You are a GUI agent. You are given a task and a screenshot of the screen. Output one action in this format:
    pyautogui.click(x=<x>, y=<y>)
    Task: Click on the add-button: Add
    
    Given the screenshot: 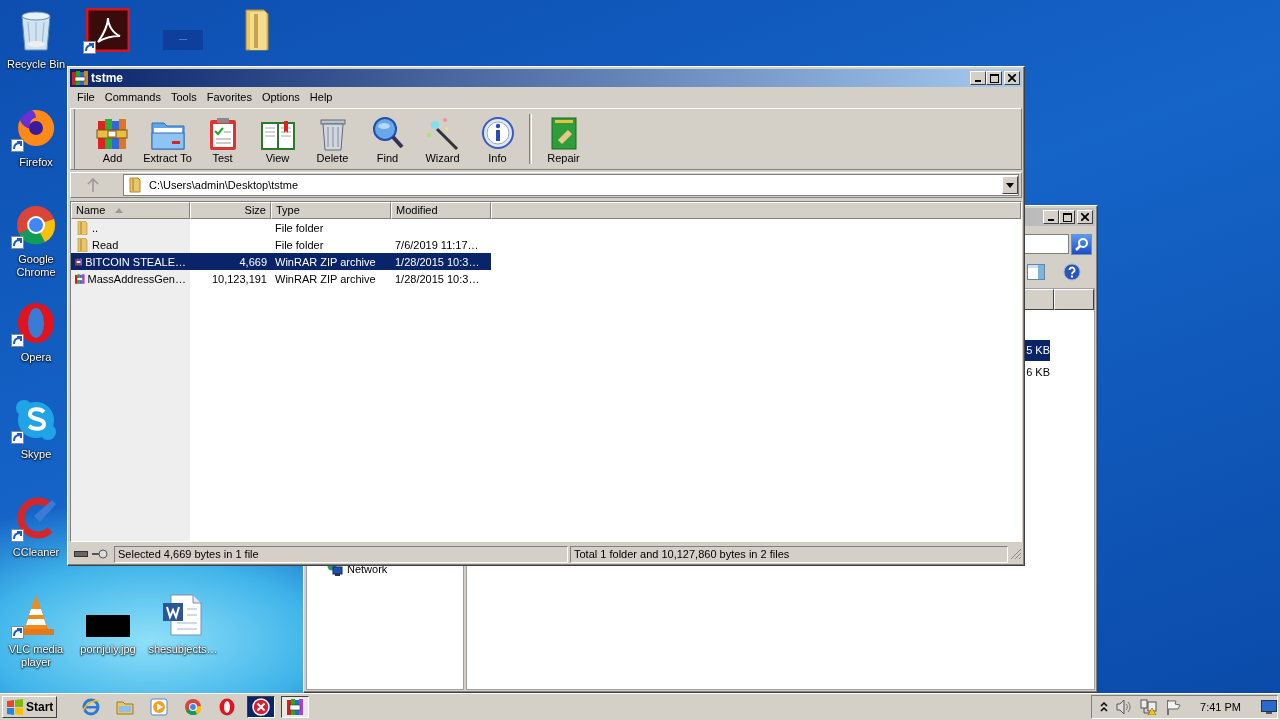 What is the action you would take?
    pyautogui.click(x=112, y=139)
    